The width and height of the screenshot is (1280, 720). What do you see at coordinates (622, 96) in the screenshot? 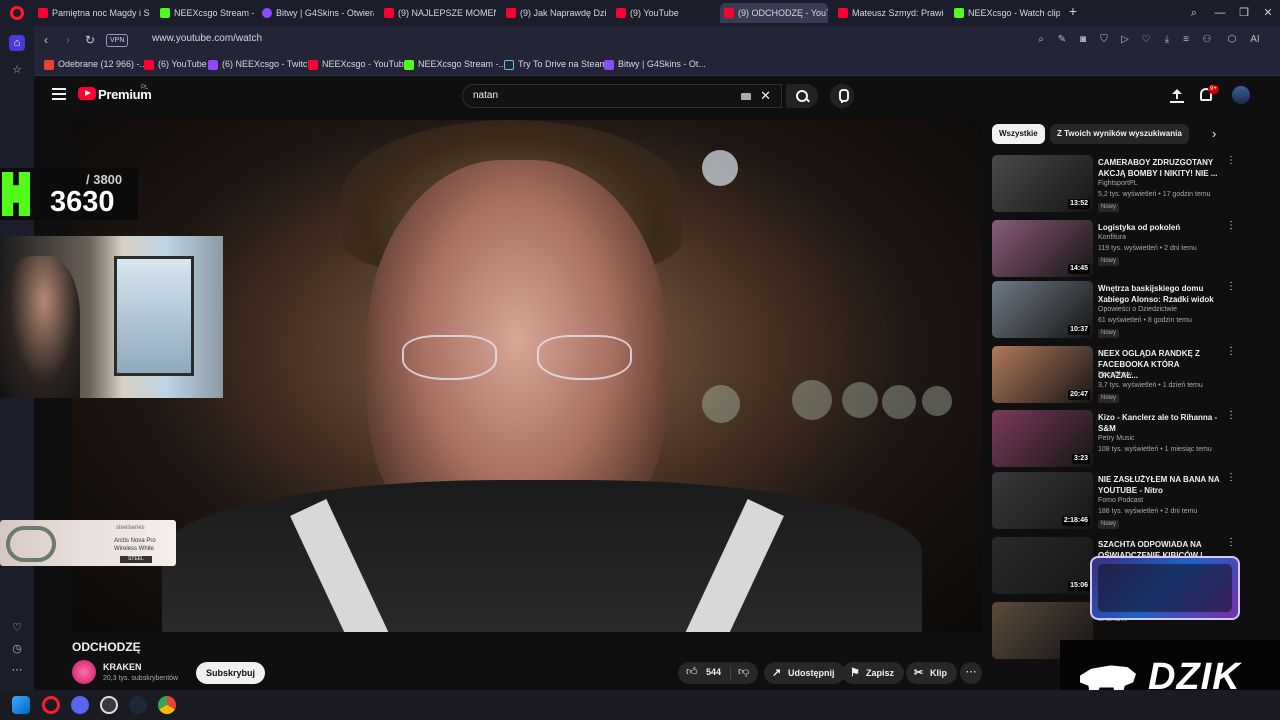
I see `search-box: natan ✕` at bounding box center [622, 96].